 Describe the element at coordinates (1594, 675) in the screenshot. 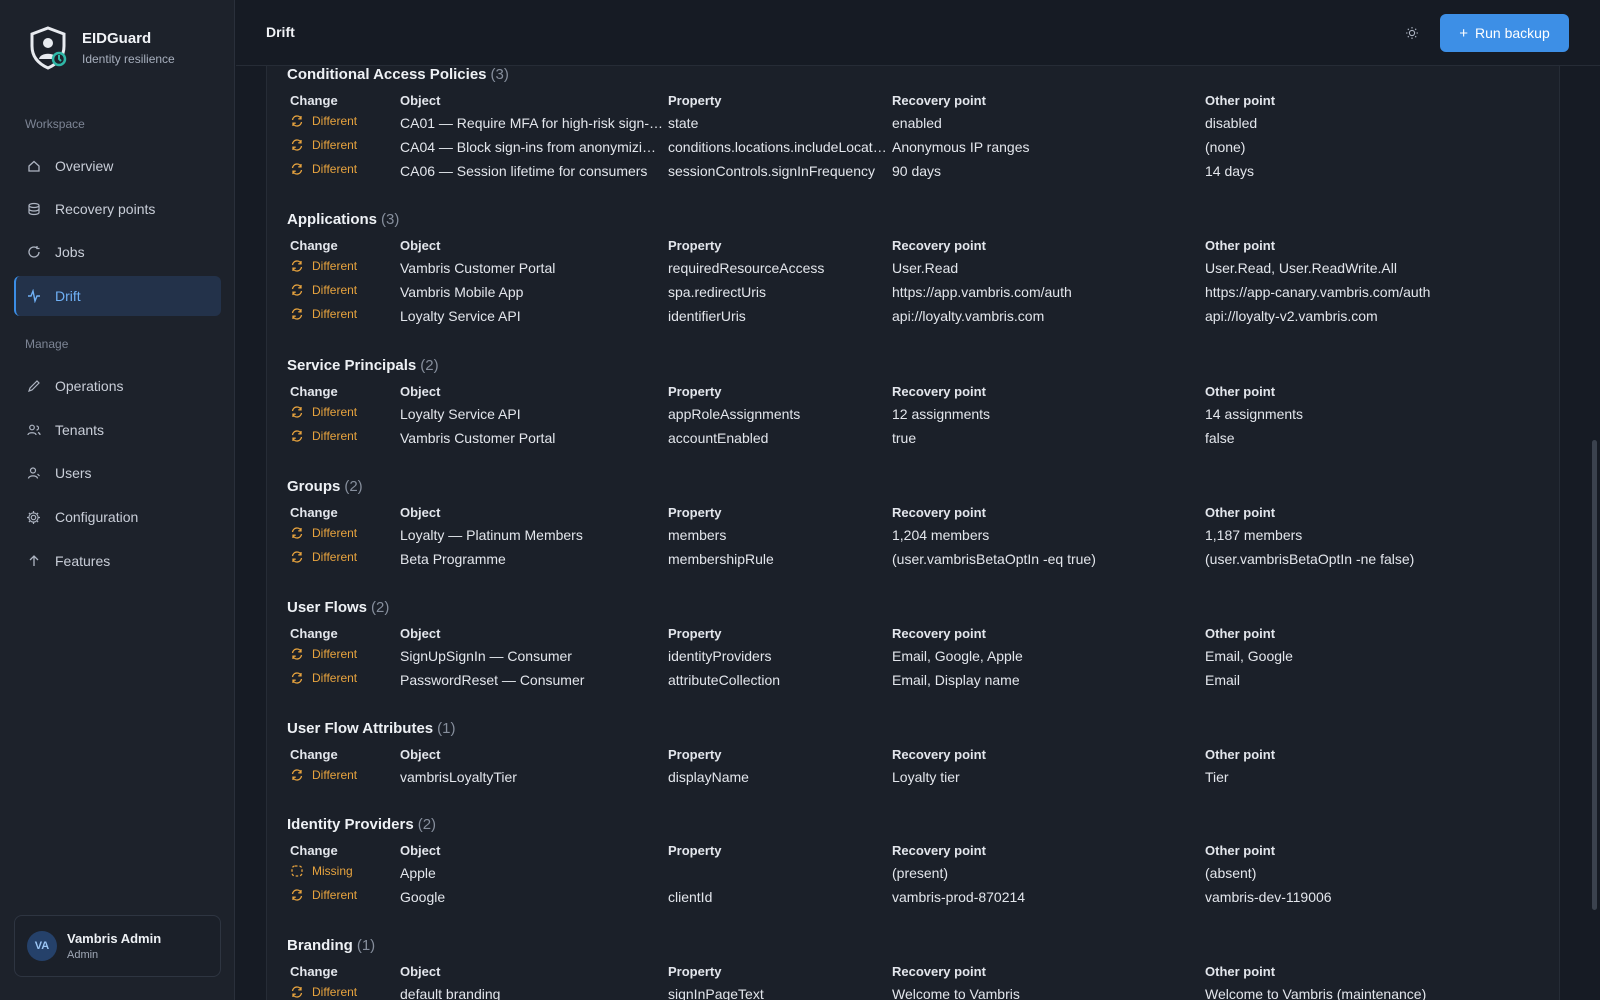

I see `scrollbar` at that location.